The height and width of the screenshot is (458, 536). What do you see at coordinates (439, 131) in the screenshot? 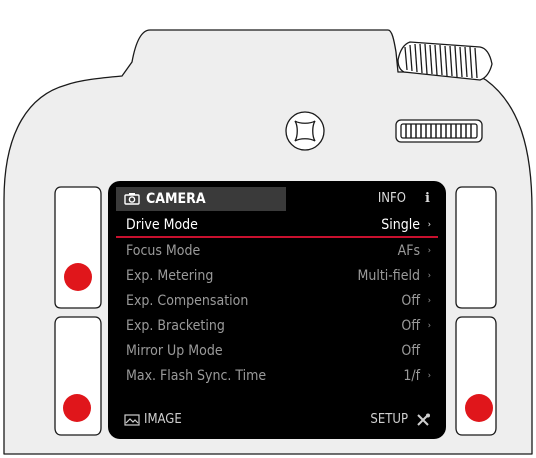
I see `thumb-wheel` at bounding box center [439, 131].